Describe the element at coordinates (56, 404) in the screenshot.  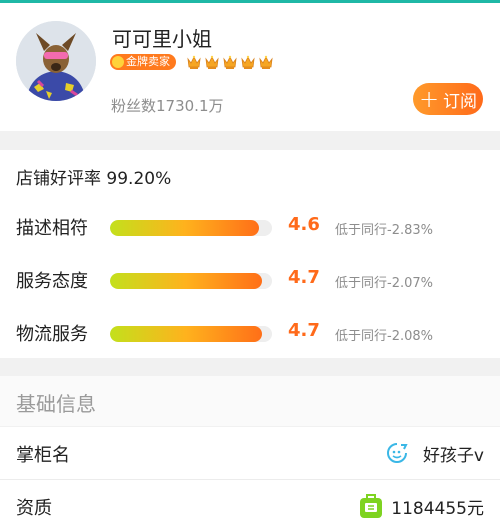
I see `section-title: 基础信息` at that location.